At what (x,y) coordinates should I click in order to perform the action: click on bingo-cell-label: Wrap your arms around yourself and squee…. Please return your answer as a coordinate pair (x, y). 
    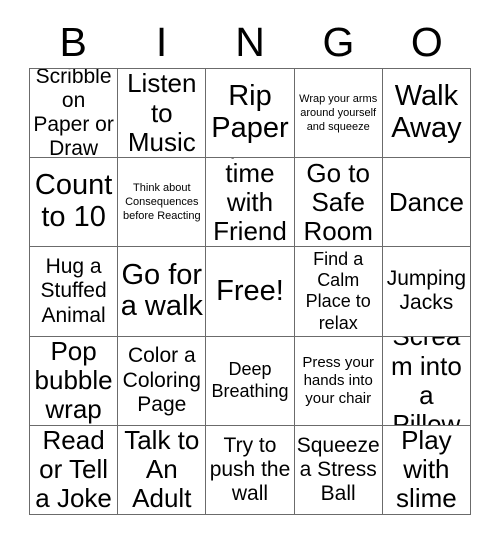
    Looking at the image, I should click on (338, 113).